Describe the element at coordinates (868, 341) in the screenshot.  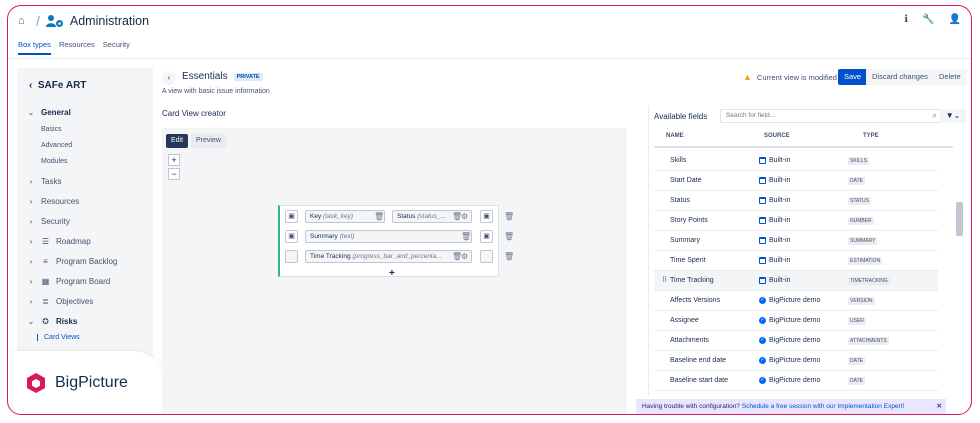
I see `type-badge: ATTACHMENTS` at that location.